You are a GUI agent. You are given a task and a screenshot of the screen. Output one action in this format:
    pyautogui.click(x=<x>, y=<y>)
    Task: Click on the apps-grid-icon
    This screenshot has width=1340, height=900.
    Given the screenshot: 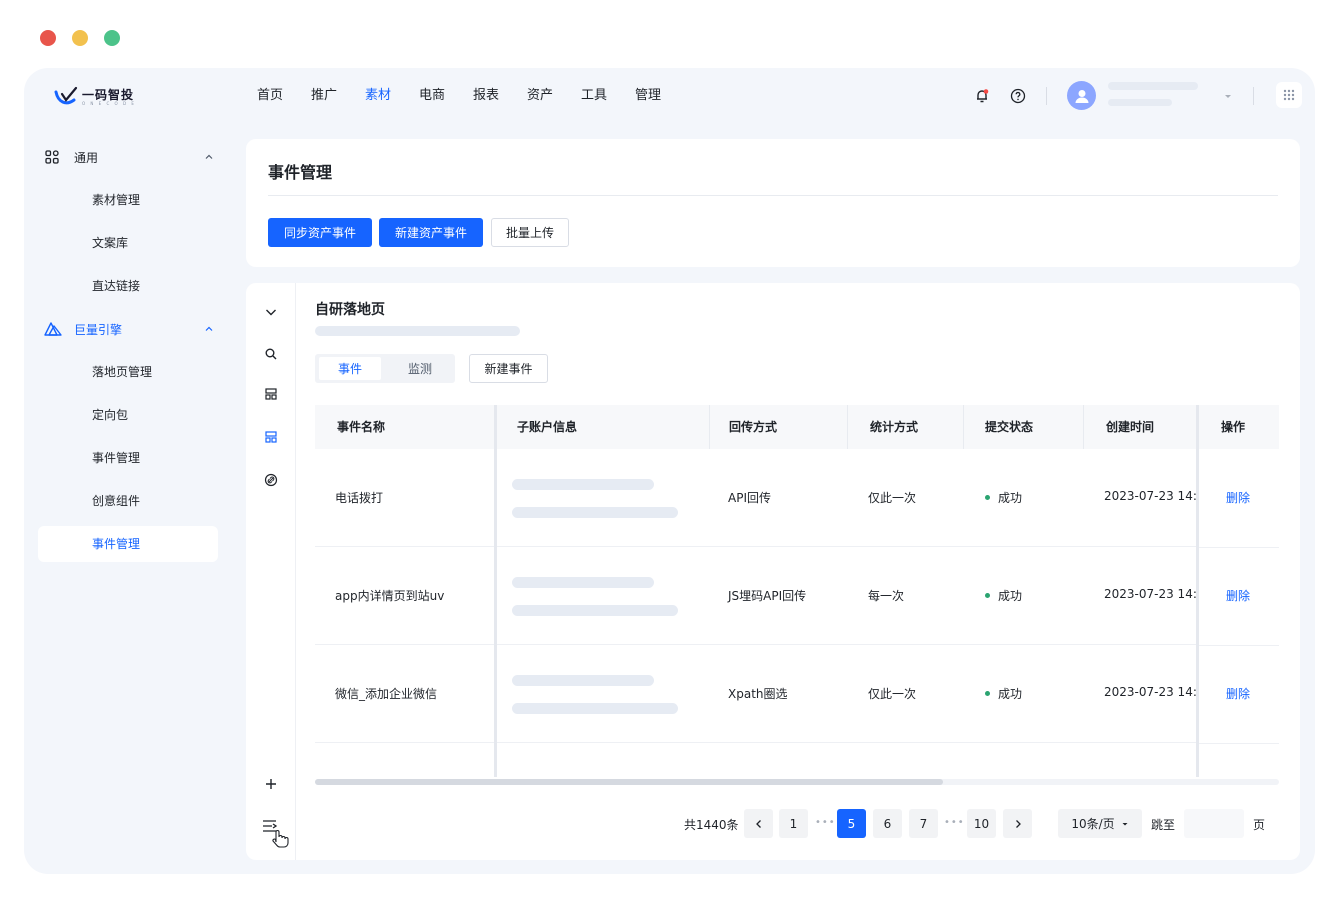 What is the action you would take?
    pyautogui.click(x=1289, y=95)
    